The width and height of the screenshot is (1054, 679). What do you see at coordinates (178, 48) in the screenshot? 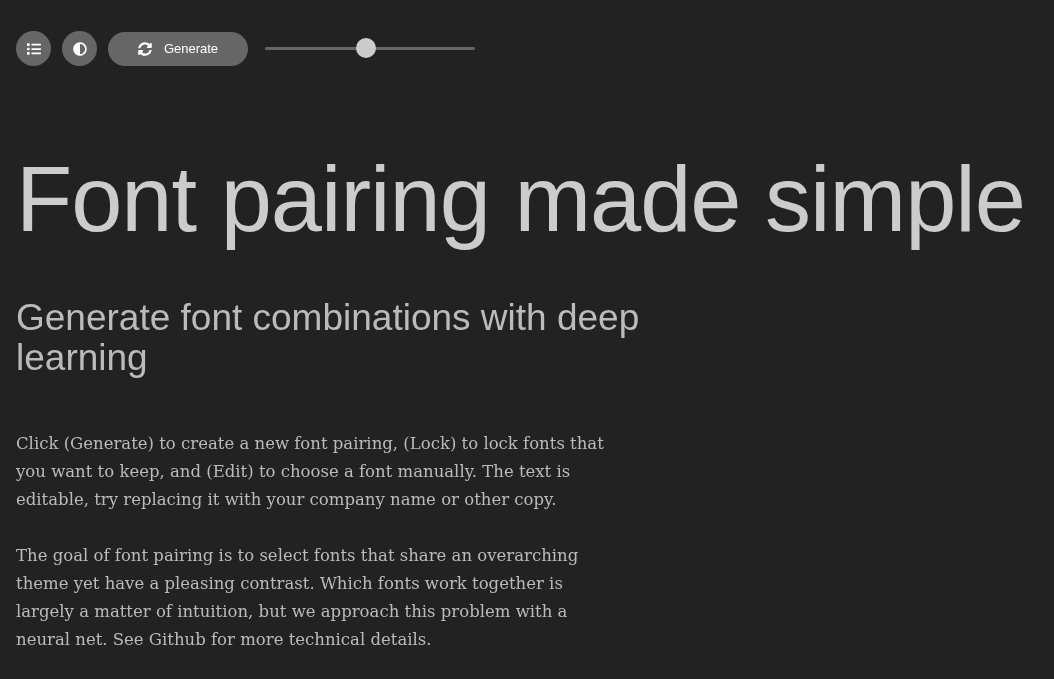
I see `generate-button: Generate` at bounding box center [178, 48].